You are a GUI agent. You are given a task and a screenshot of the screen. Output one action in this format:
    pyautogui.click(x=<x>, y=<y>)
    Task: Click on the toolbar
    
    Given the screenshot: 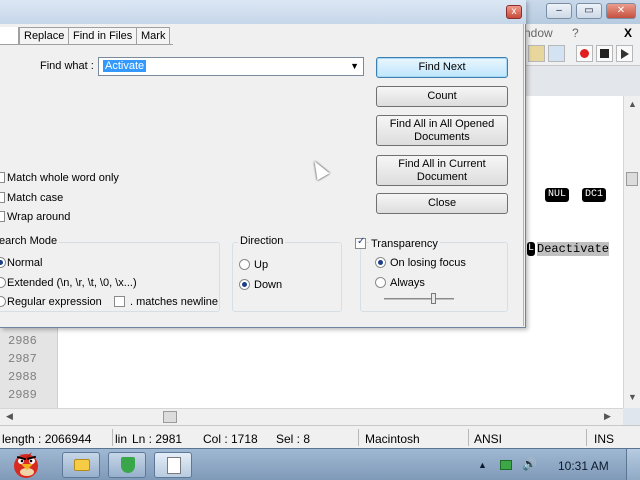 What is the action you would take?
    pyautogui.click(x=582, y=54)
    